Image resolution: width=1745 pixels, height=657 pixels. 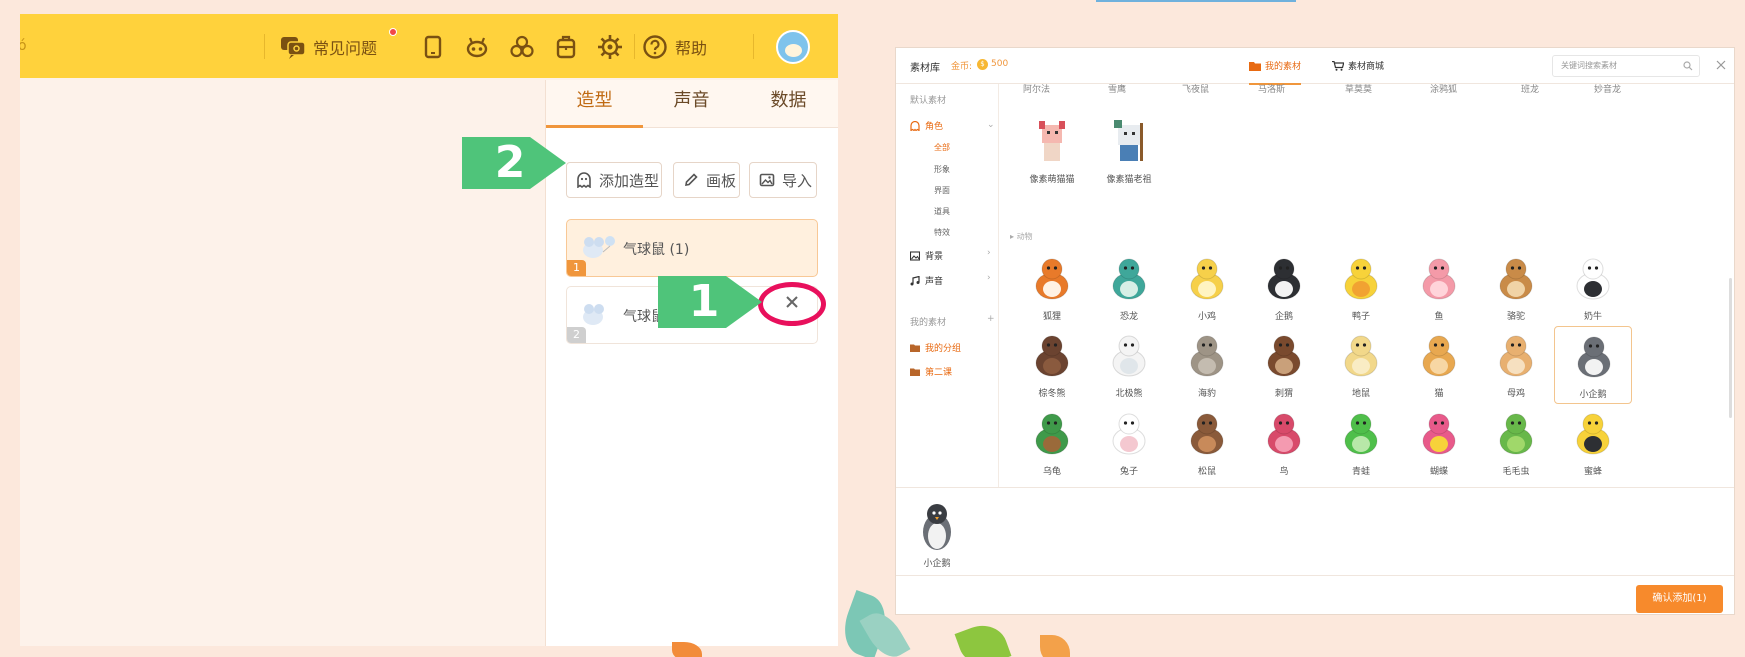 I want to click on material-tile: 骆驼, so click(x=1516, y=288).